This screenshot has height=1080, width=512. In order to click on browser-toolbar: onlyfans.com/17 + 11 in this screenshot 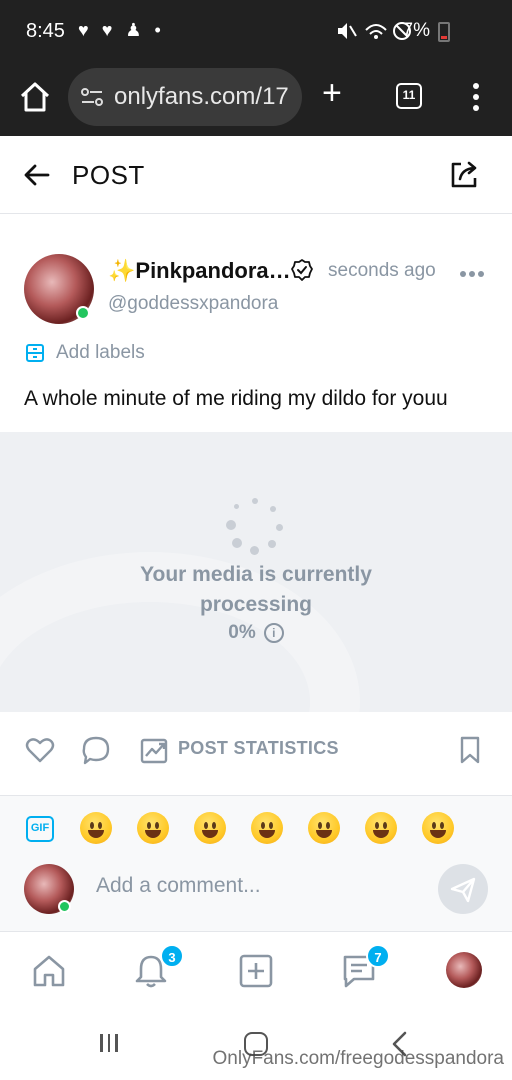, I will do `click(256, 99)`.